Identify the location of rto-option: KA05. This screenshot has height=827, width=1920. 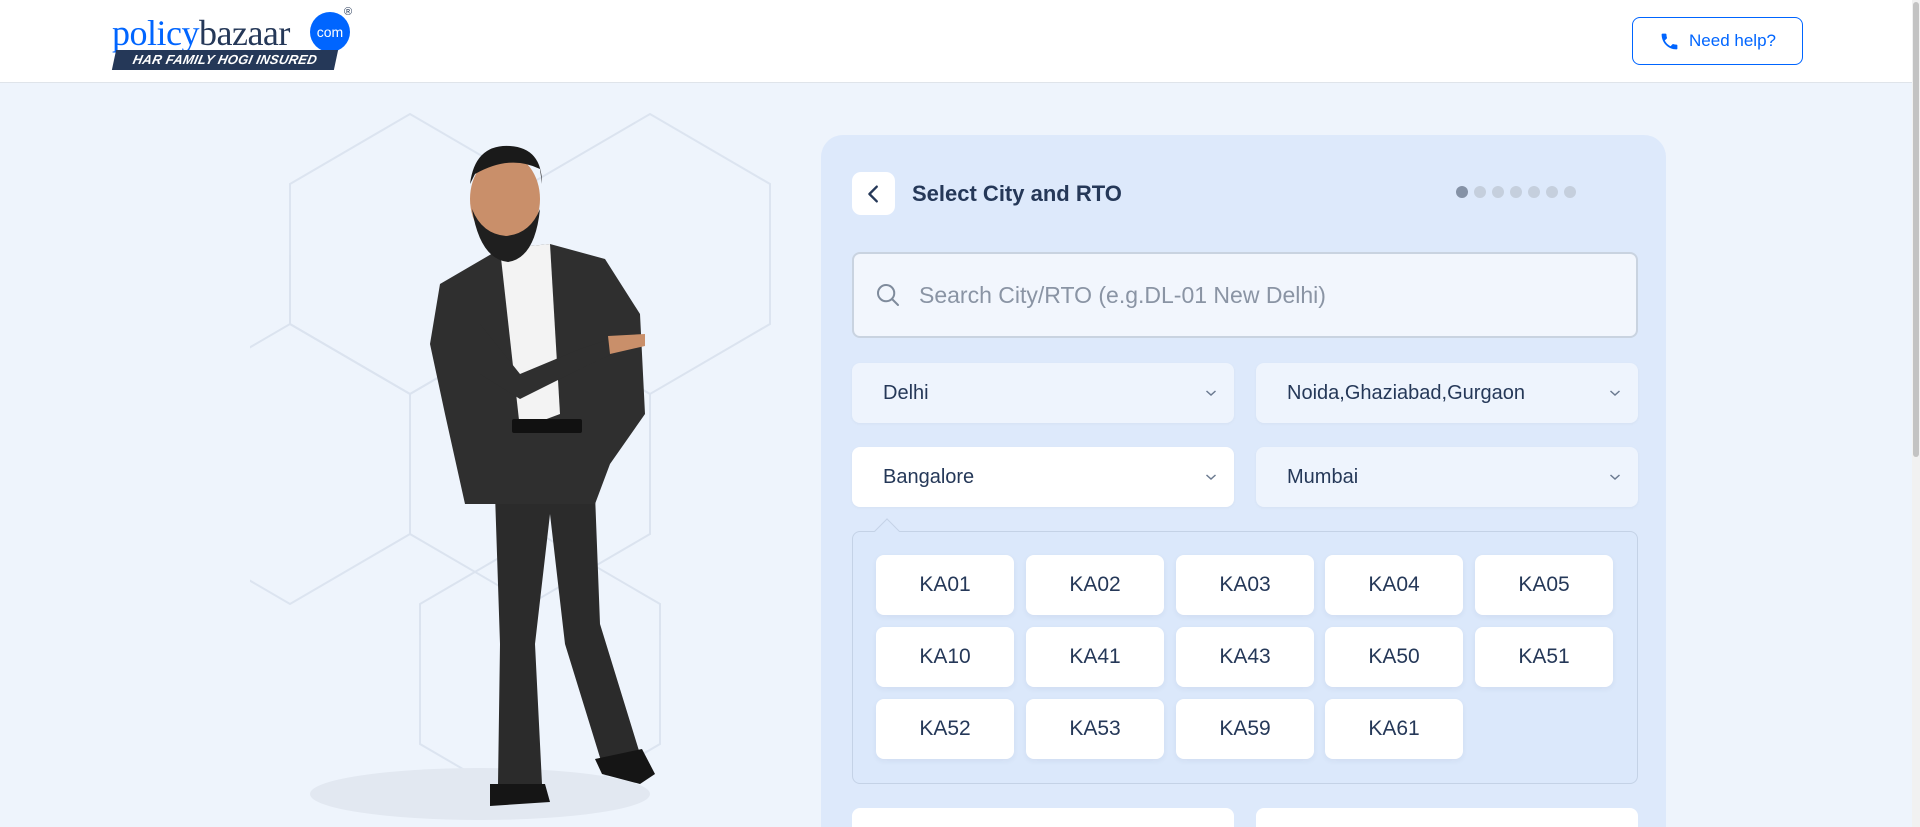
(1544, 585).